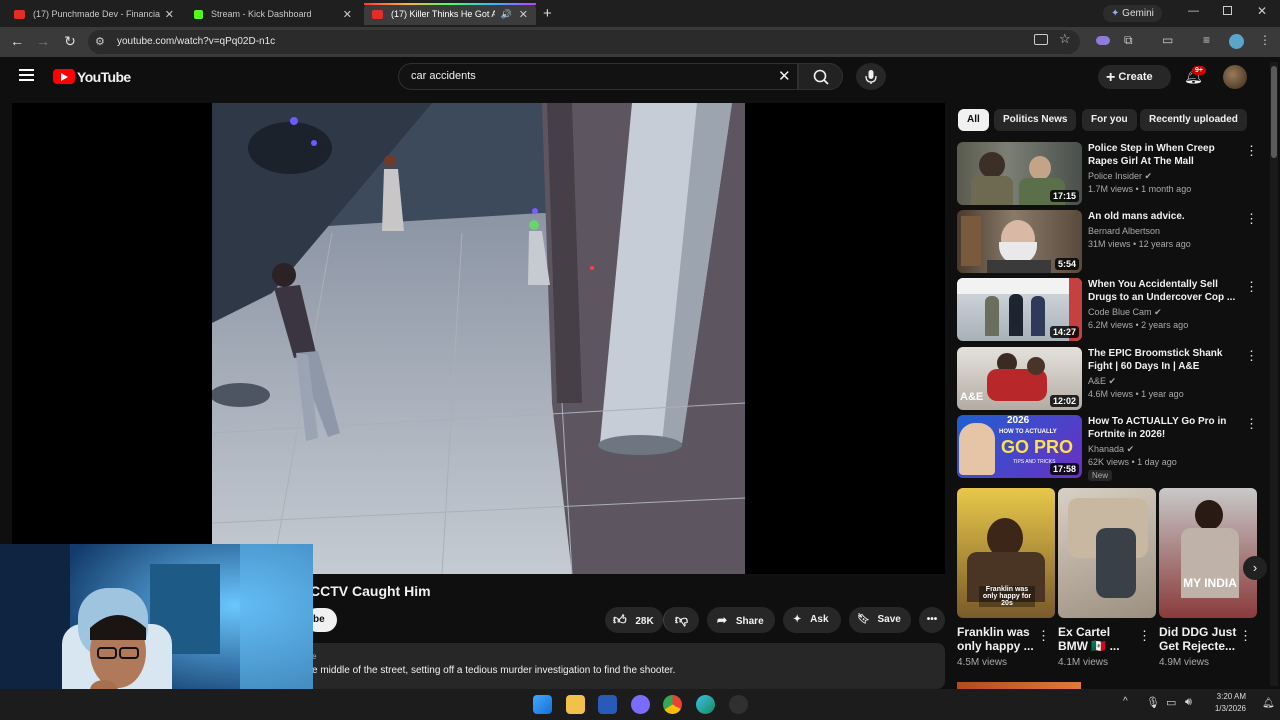 This screenshot has width=1280, height=720. I want to click on chip-politics-news: Politics News, so click(1035, 120).